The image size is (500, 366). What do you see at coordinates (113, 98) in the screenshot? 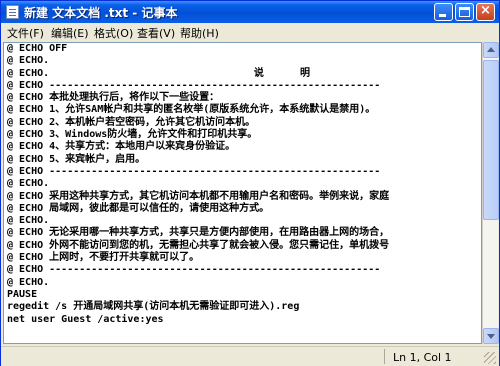
I see `text-line: @ ECHO 本批处理执行后，将作以下一些设置：` at bounding box center [113, 98].